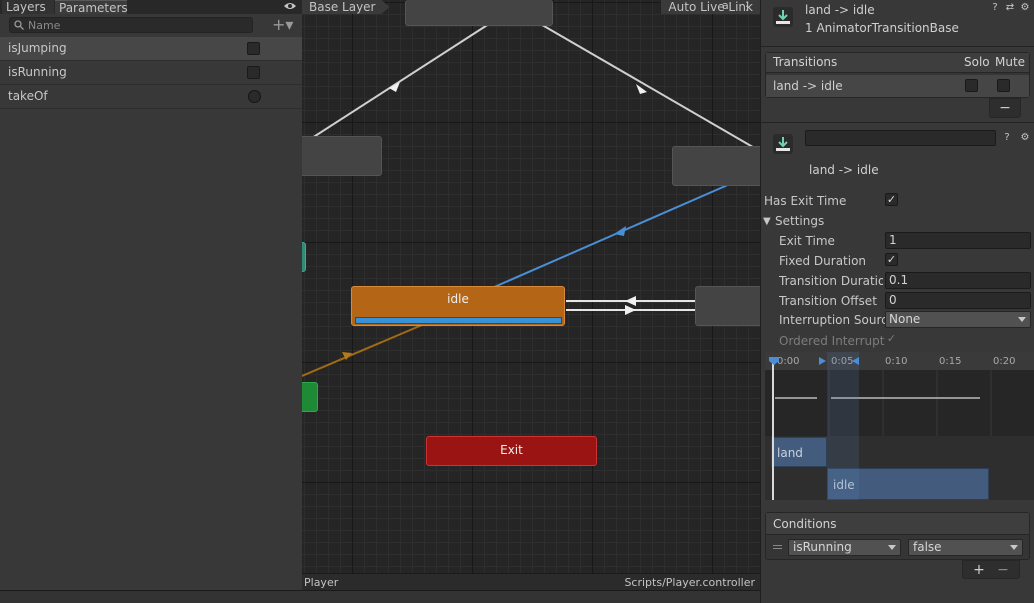 The width and height of the screenshot is (1034, 603). What do you see at coordinates (897, 341) in the screenshot?
I see `ordered-interruption-row: Ordered Interruption ✓` at bounding box center [897, 341].